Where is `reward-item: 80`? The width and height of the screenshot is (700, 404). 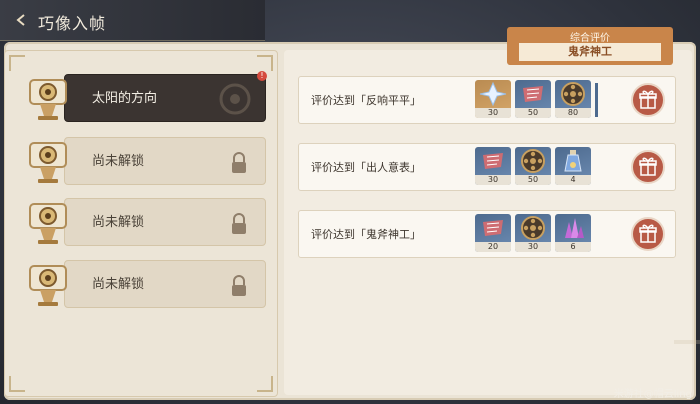 reward-item: 80 is located at coordinates (573, 99).